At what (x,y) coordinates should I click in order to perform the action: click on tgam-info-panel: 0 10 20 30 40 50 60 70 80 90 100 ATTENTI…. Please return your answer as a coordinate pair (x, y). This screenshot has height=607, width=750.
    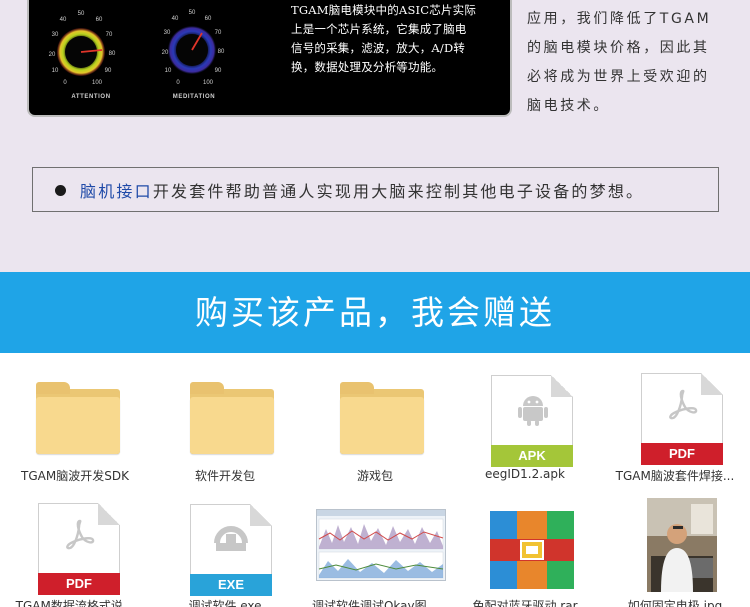
    Looking at the image, I should click on (269, 58).